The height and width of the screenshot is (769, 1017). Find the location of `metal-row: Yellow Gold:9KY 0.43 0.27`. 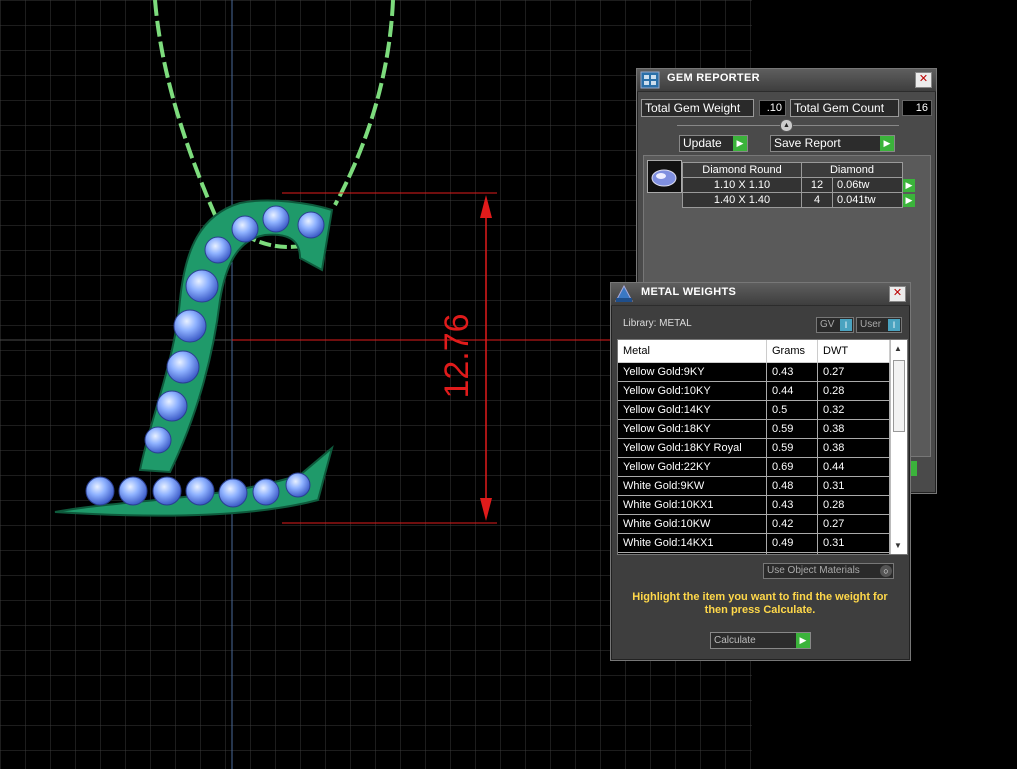

metal-row: Yellow Gold:9KY 0.43 0.27 is located at coordinates (754, 372).